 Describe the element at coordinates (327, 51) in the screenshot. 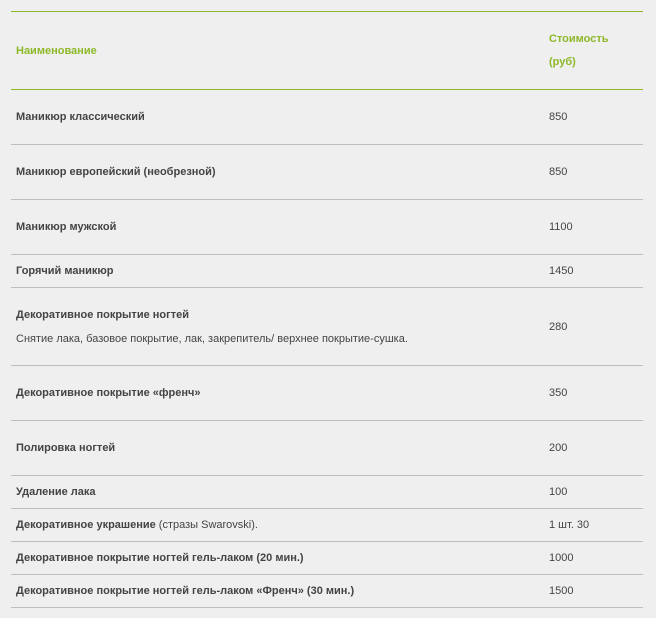

I see `table-header: Наименование Стоимость (руб)` at that location.